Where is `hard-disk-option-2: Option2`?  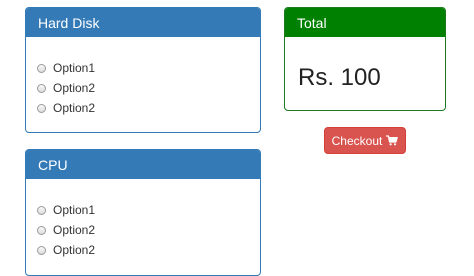 hard-disk-option-2: Option2 is located at coordinates (66, 88).